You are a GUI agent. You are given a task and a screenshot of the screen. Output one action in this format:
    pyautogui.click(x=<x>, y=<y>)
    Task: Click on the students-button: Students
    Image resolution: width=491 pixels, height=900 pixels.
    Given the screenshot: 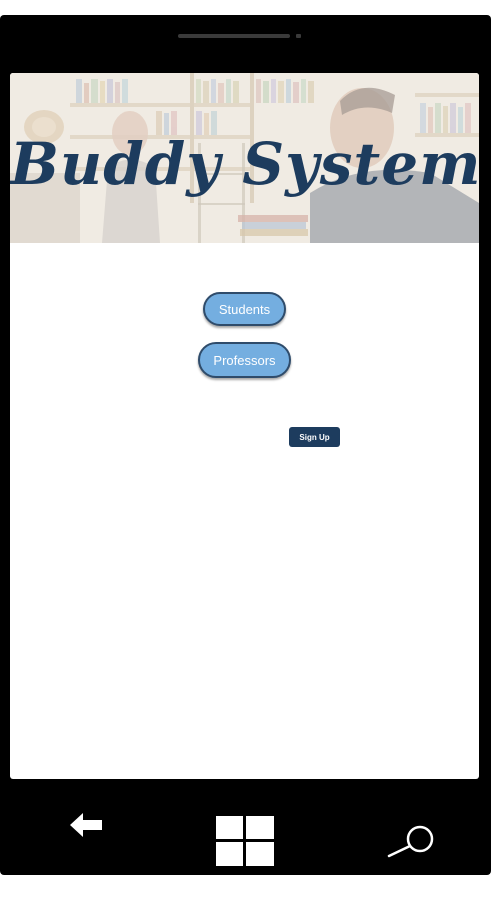 What is the action you would take?
    pyautogui.click(x=244, y=309)
    